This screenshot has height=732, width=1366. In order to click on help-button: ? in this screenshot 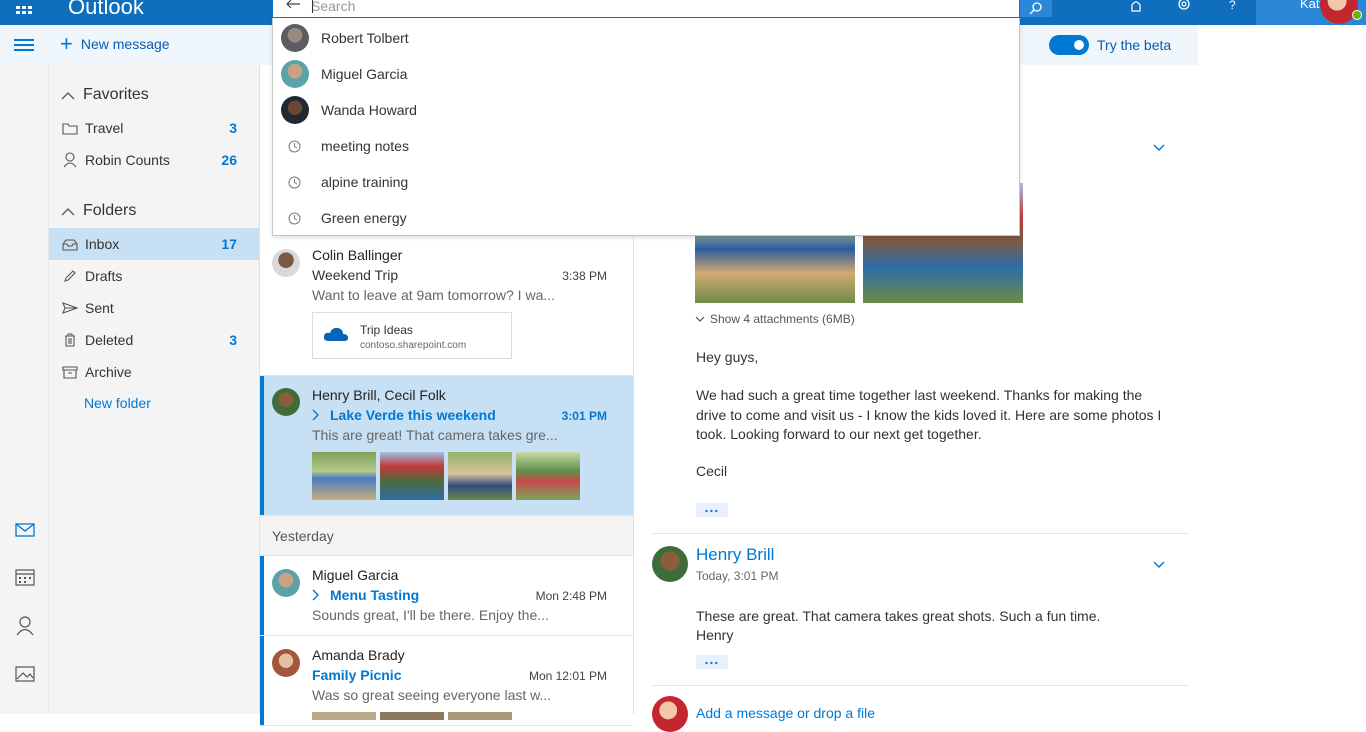, I will do `click(1232, 7)`.